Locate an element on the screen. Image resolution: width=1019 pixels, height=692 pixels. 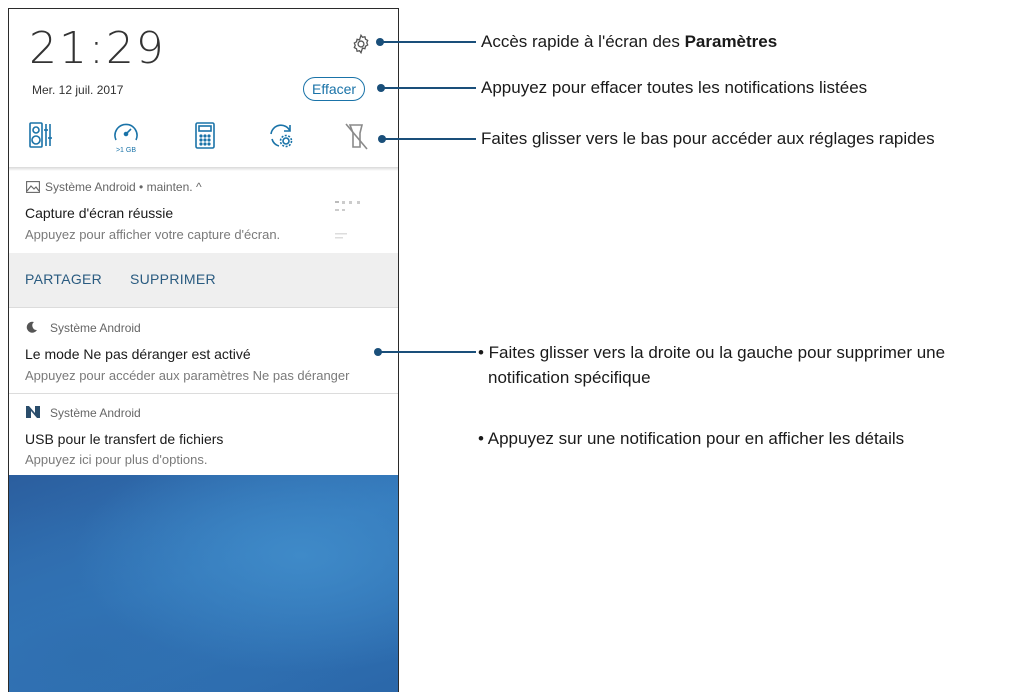
share-button: PARTAGER is located at coordinates (63, 279).